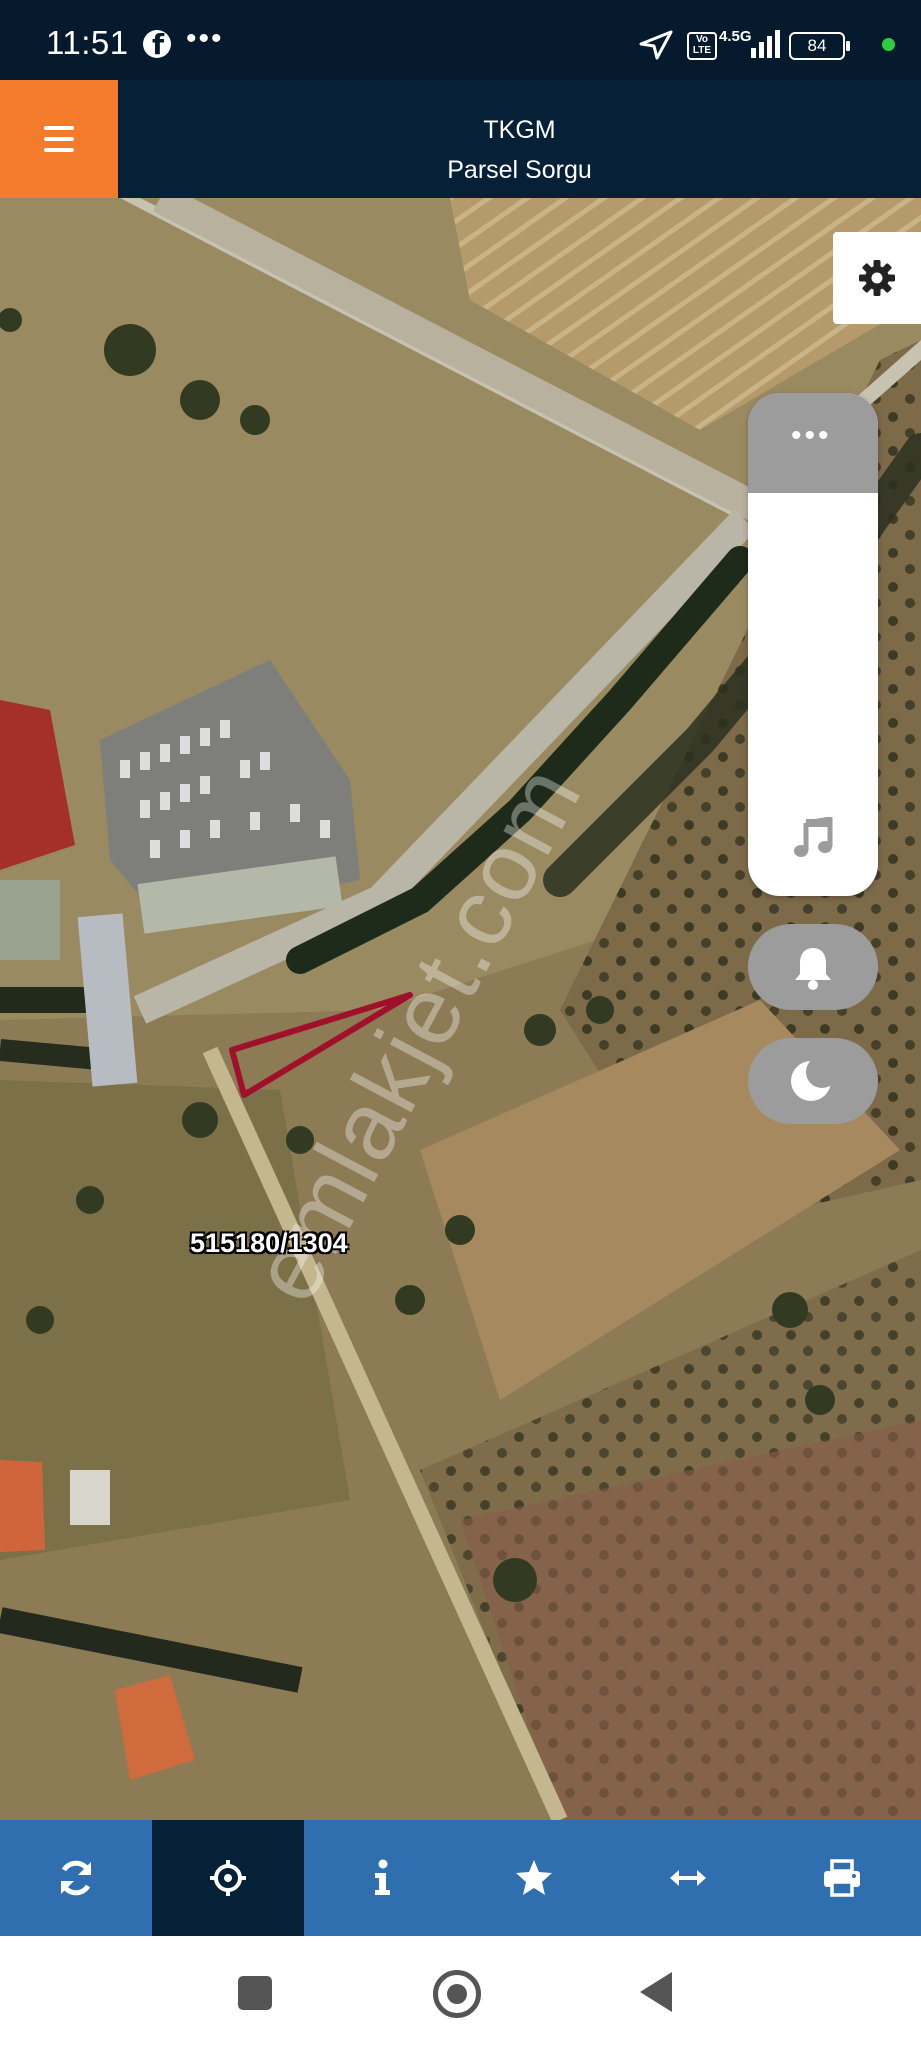  I want to click on moon-icon, so click(813, 1079).